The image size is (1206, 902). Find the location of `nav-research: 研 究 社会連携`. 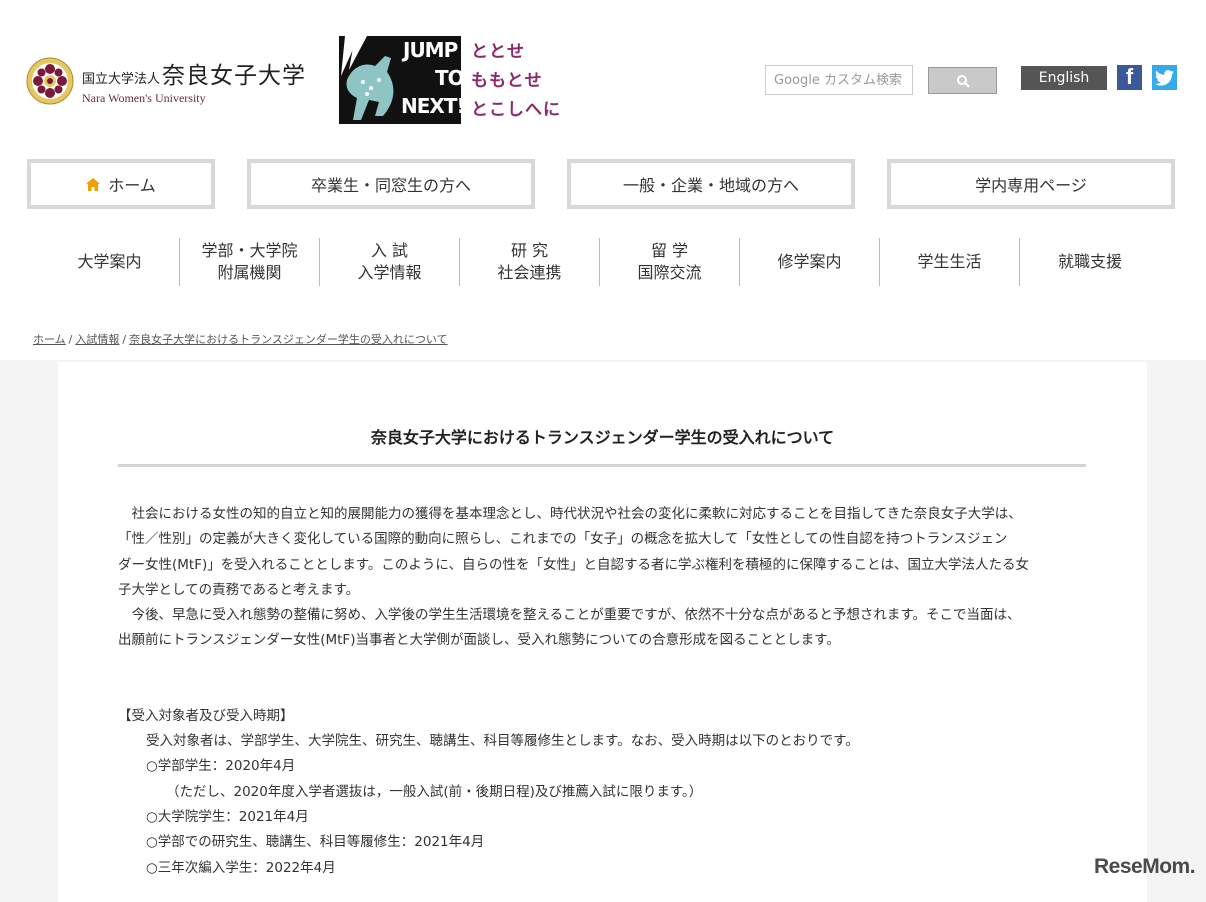

nav-research: 研 究 社会連携 is located at coordinates (530, 262).